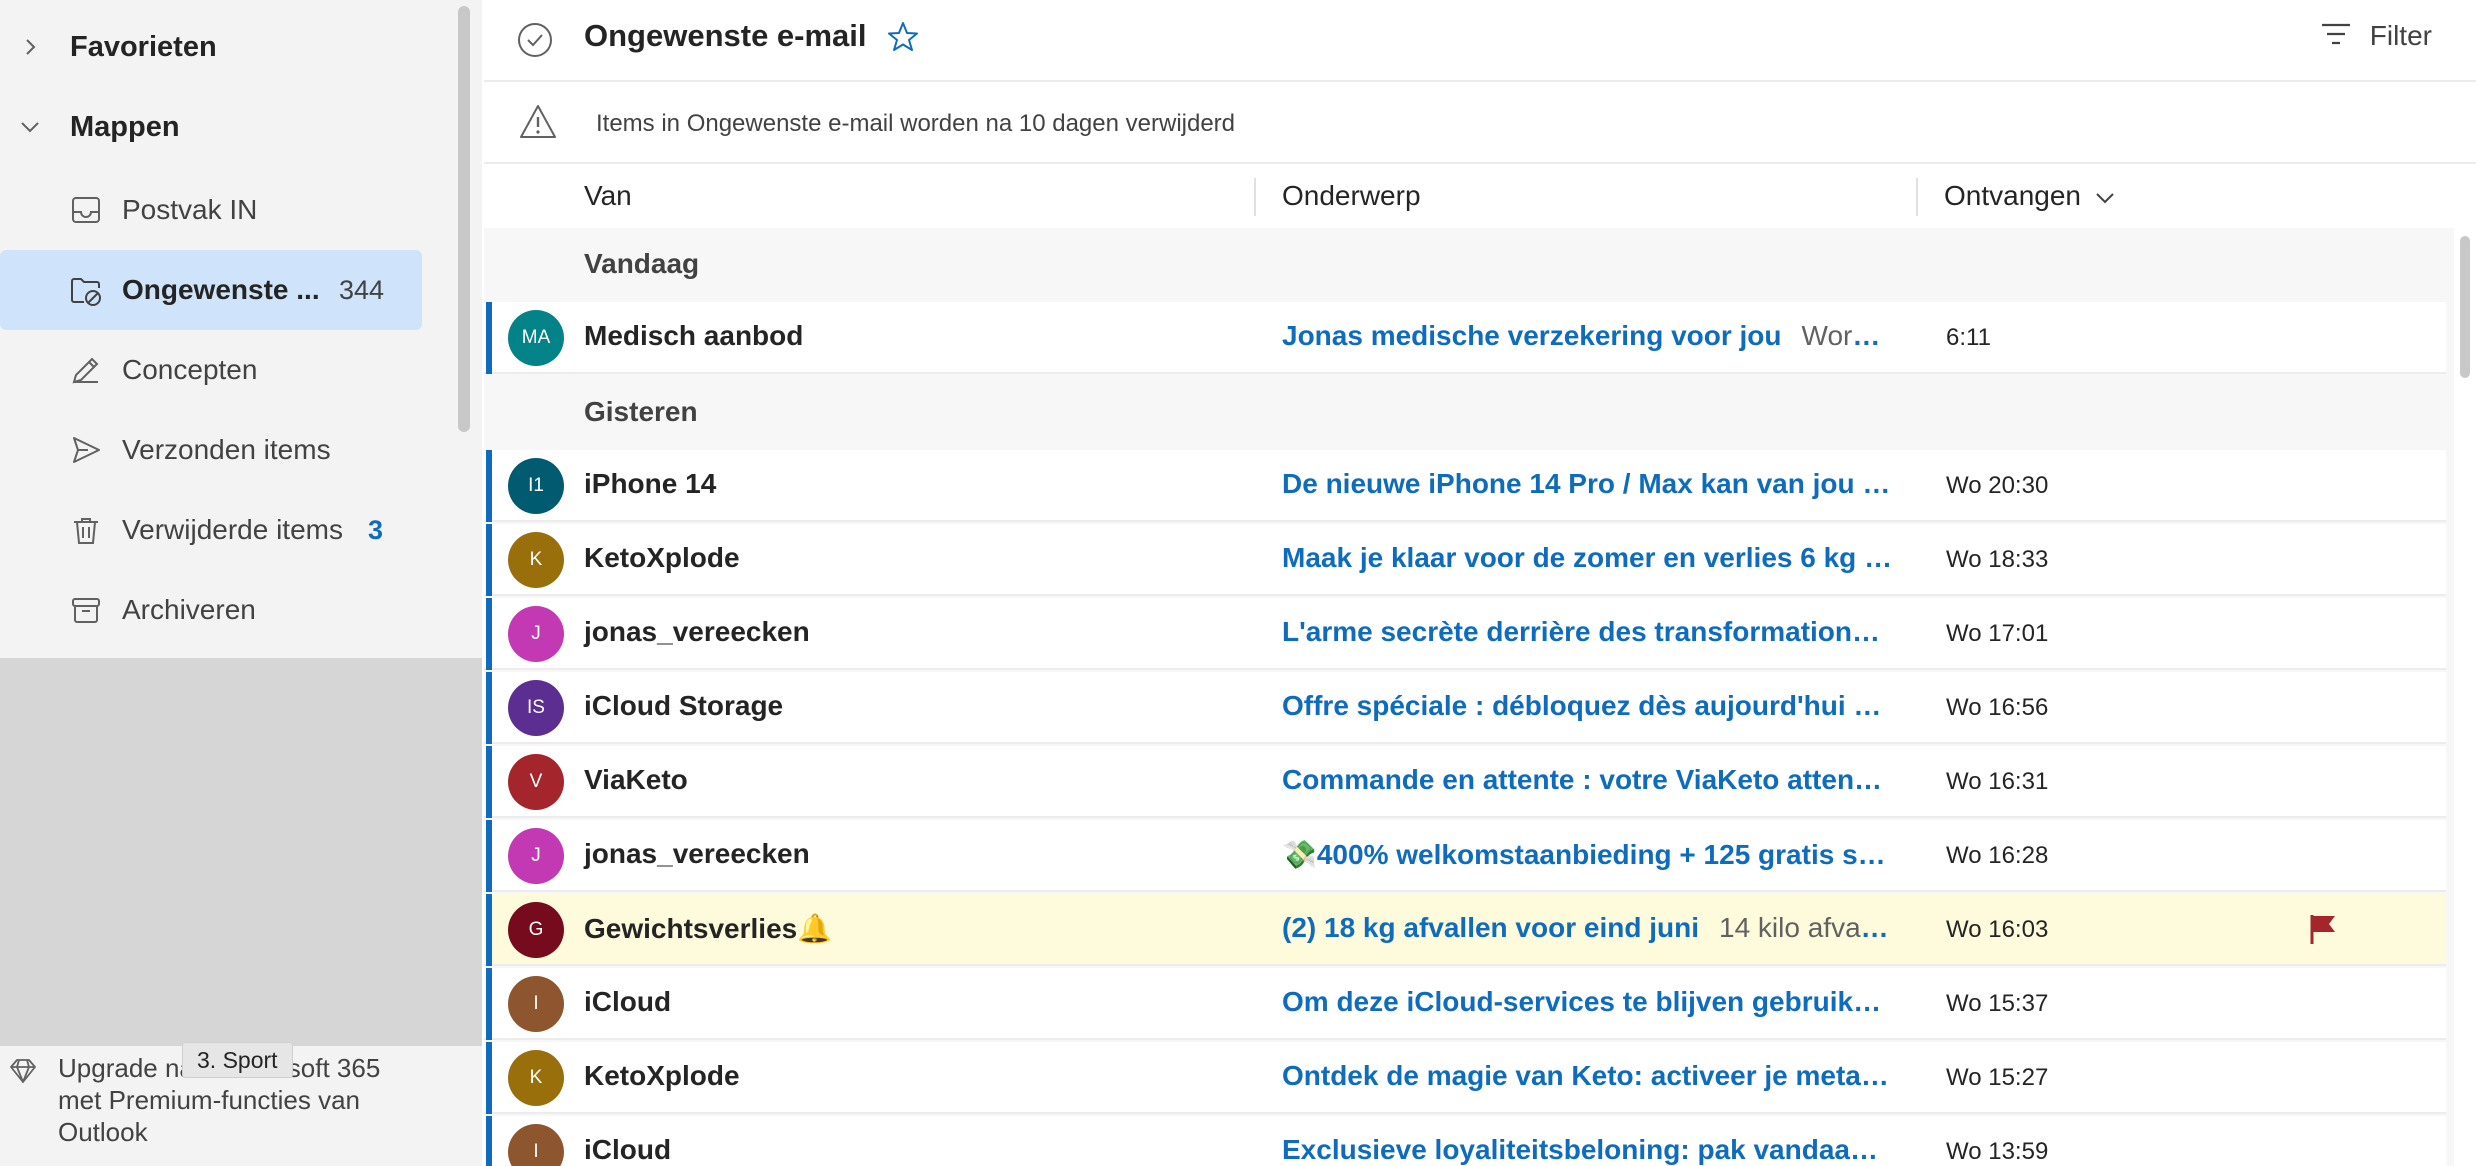 The height and width of the screenshot is (1166, 2476). Describe the element at coordinates (1997, 633) in the screenshot. I see `received-time: Wo 17:01` at that location.